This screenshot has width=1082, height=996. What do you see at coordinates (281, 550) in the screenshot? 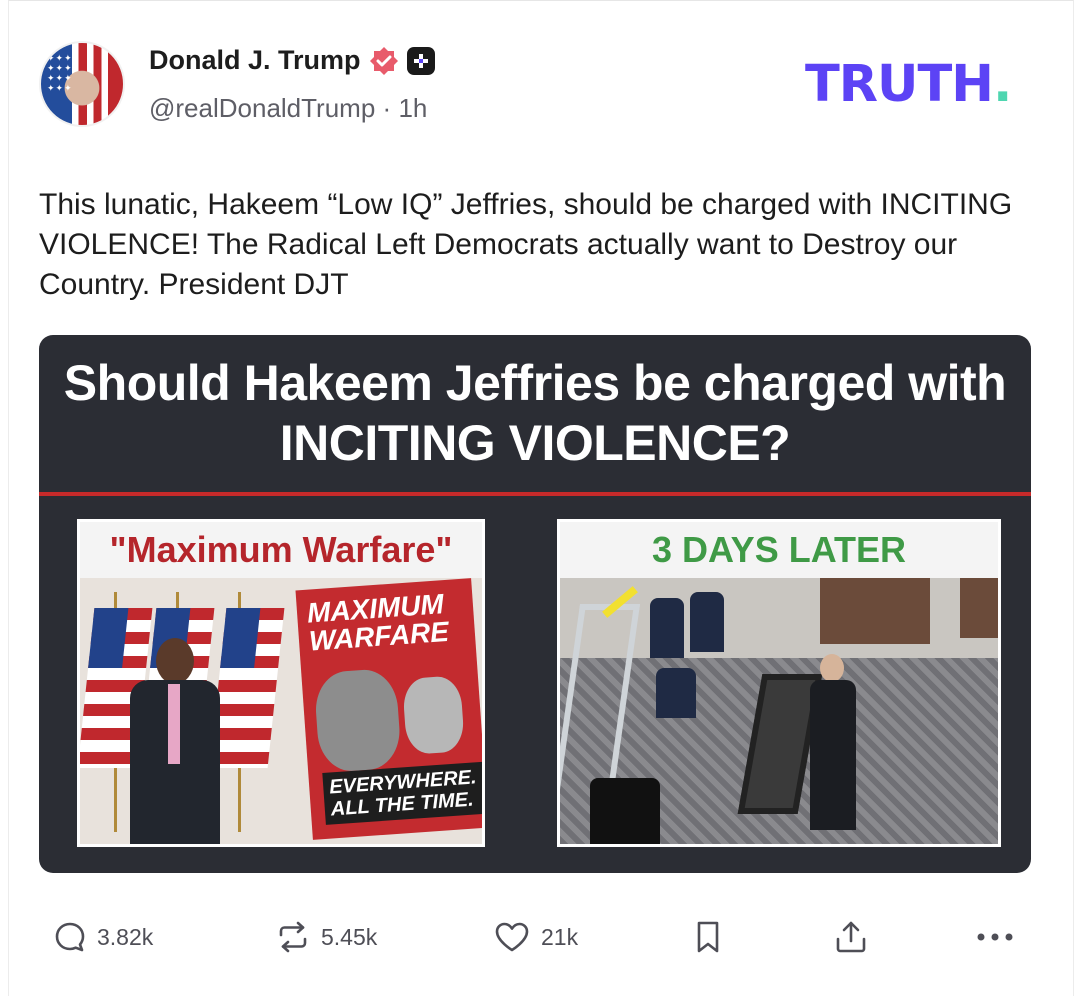
I see `left-caption: "Maximum Warfare"` at bounding box center [281, 550].